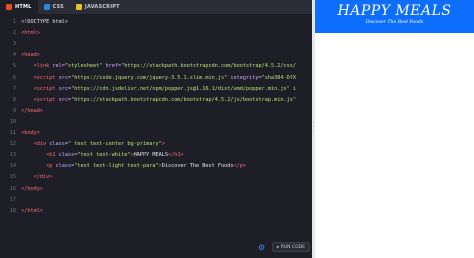 This screenshot has height=258, width=474. Describe the element at coordinates (32, 210) in the screenshot. I see `code-token: </html>` at that location.